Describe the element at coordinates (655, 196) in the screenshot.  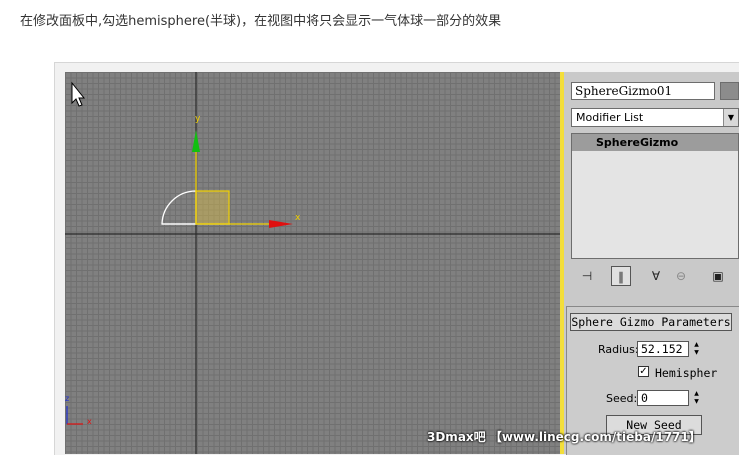
I see `modifier-stack: SphereGizmo` at that location.